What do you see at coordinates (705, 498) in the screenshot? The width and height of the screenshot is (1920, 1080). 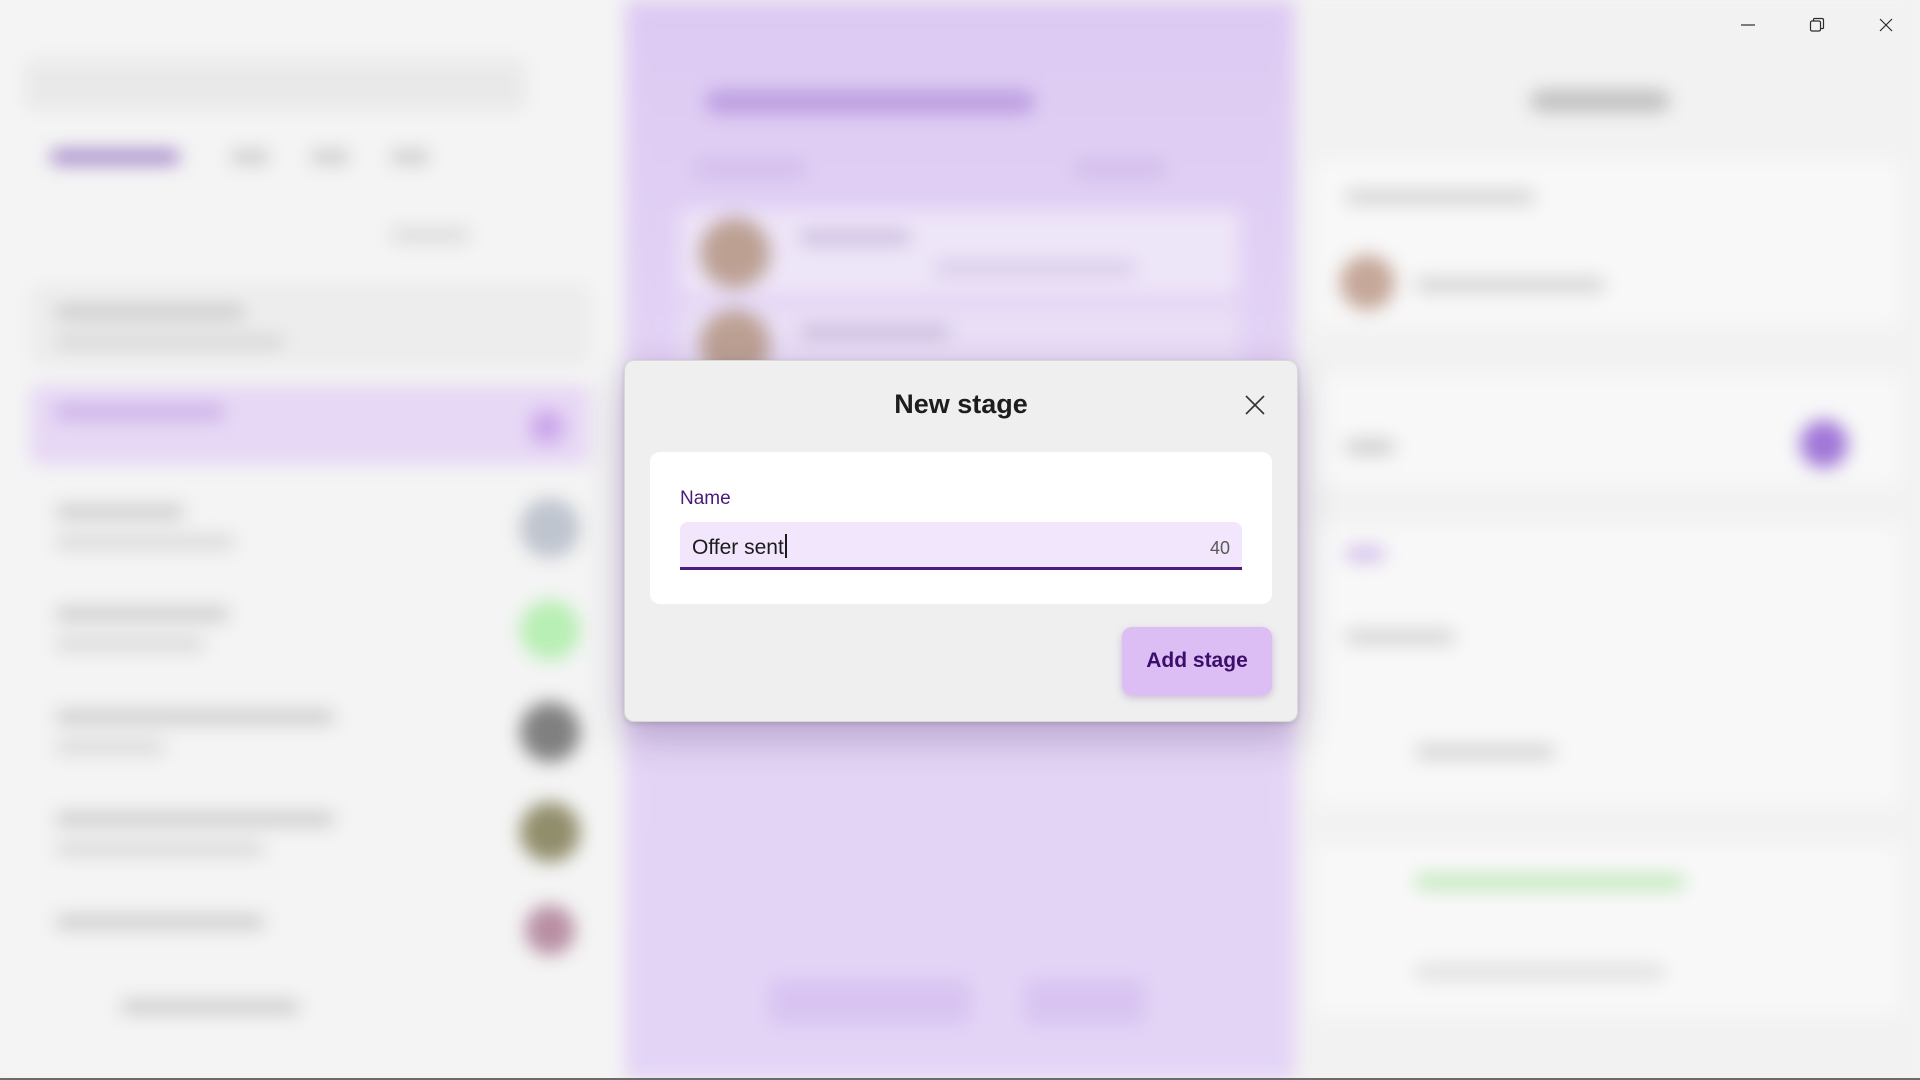 I see `name-field-label: Name` at bounding box center [705, 498].